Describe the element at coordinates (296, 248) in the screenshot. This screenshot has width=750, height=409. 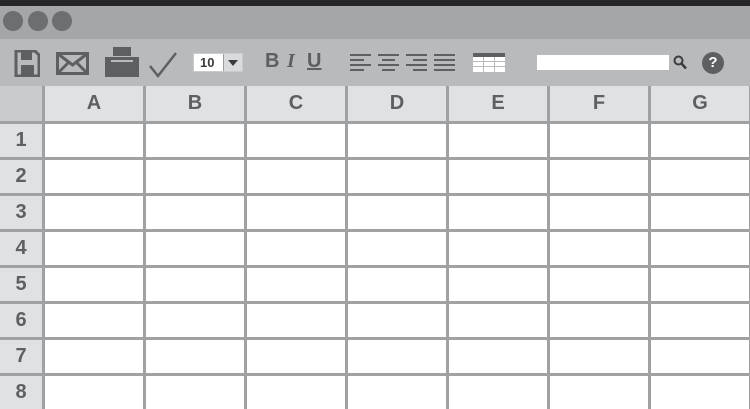
I see `cell-c4` at that location.